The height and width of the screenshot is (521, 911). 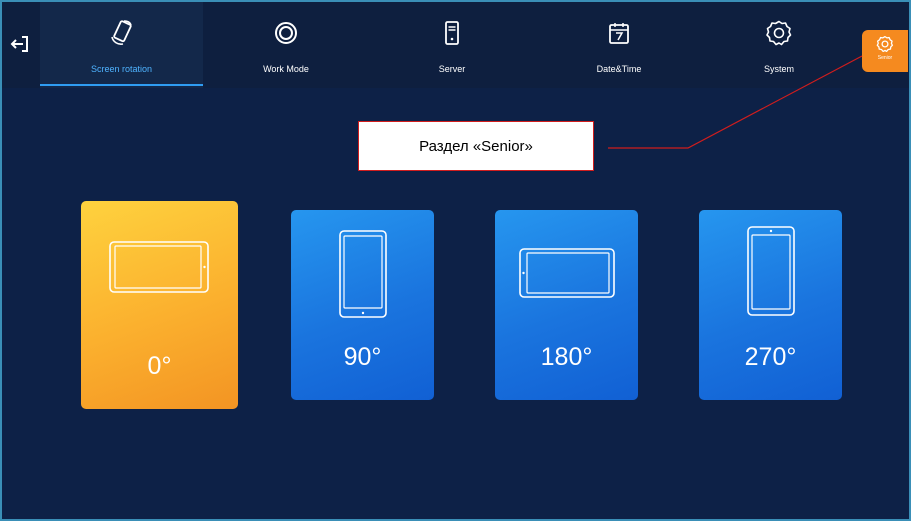 I want to click on gear-small-icon, so click(x=885, y=44).